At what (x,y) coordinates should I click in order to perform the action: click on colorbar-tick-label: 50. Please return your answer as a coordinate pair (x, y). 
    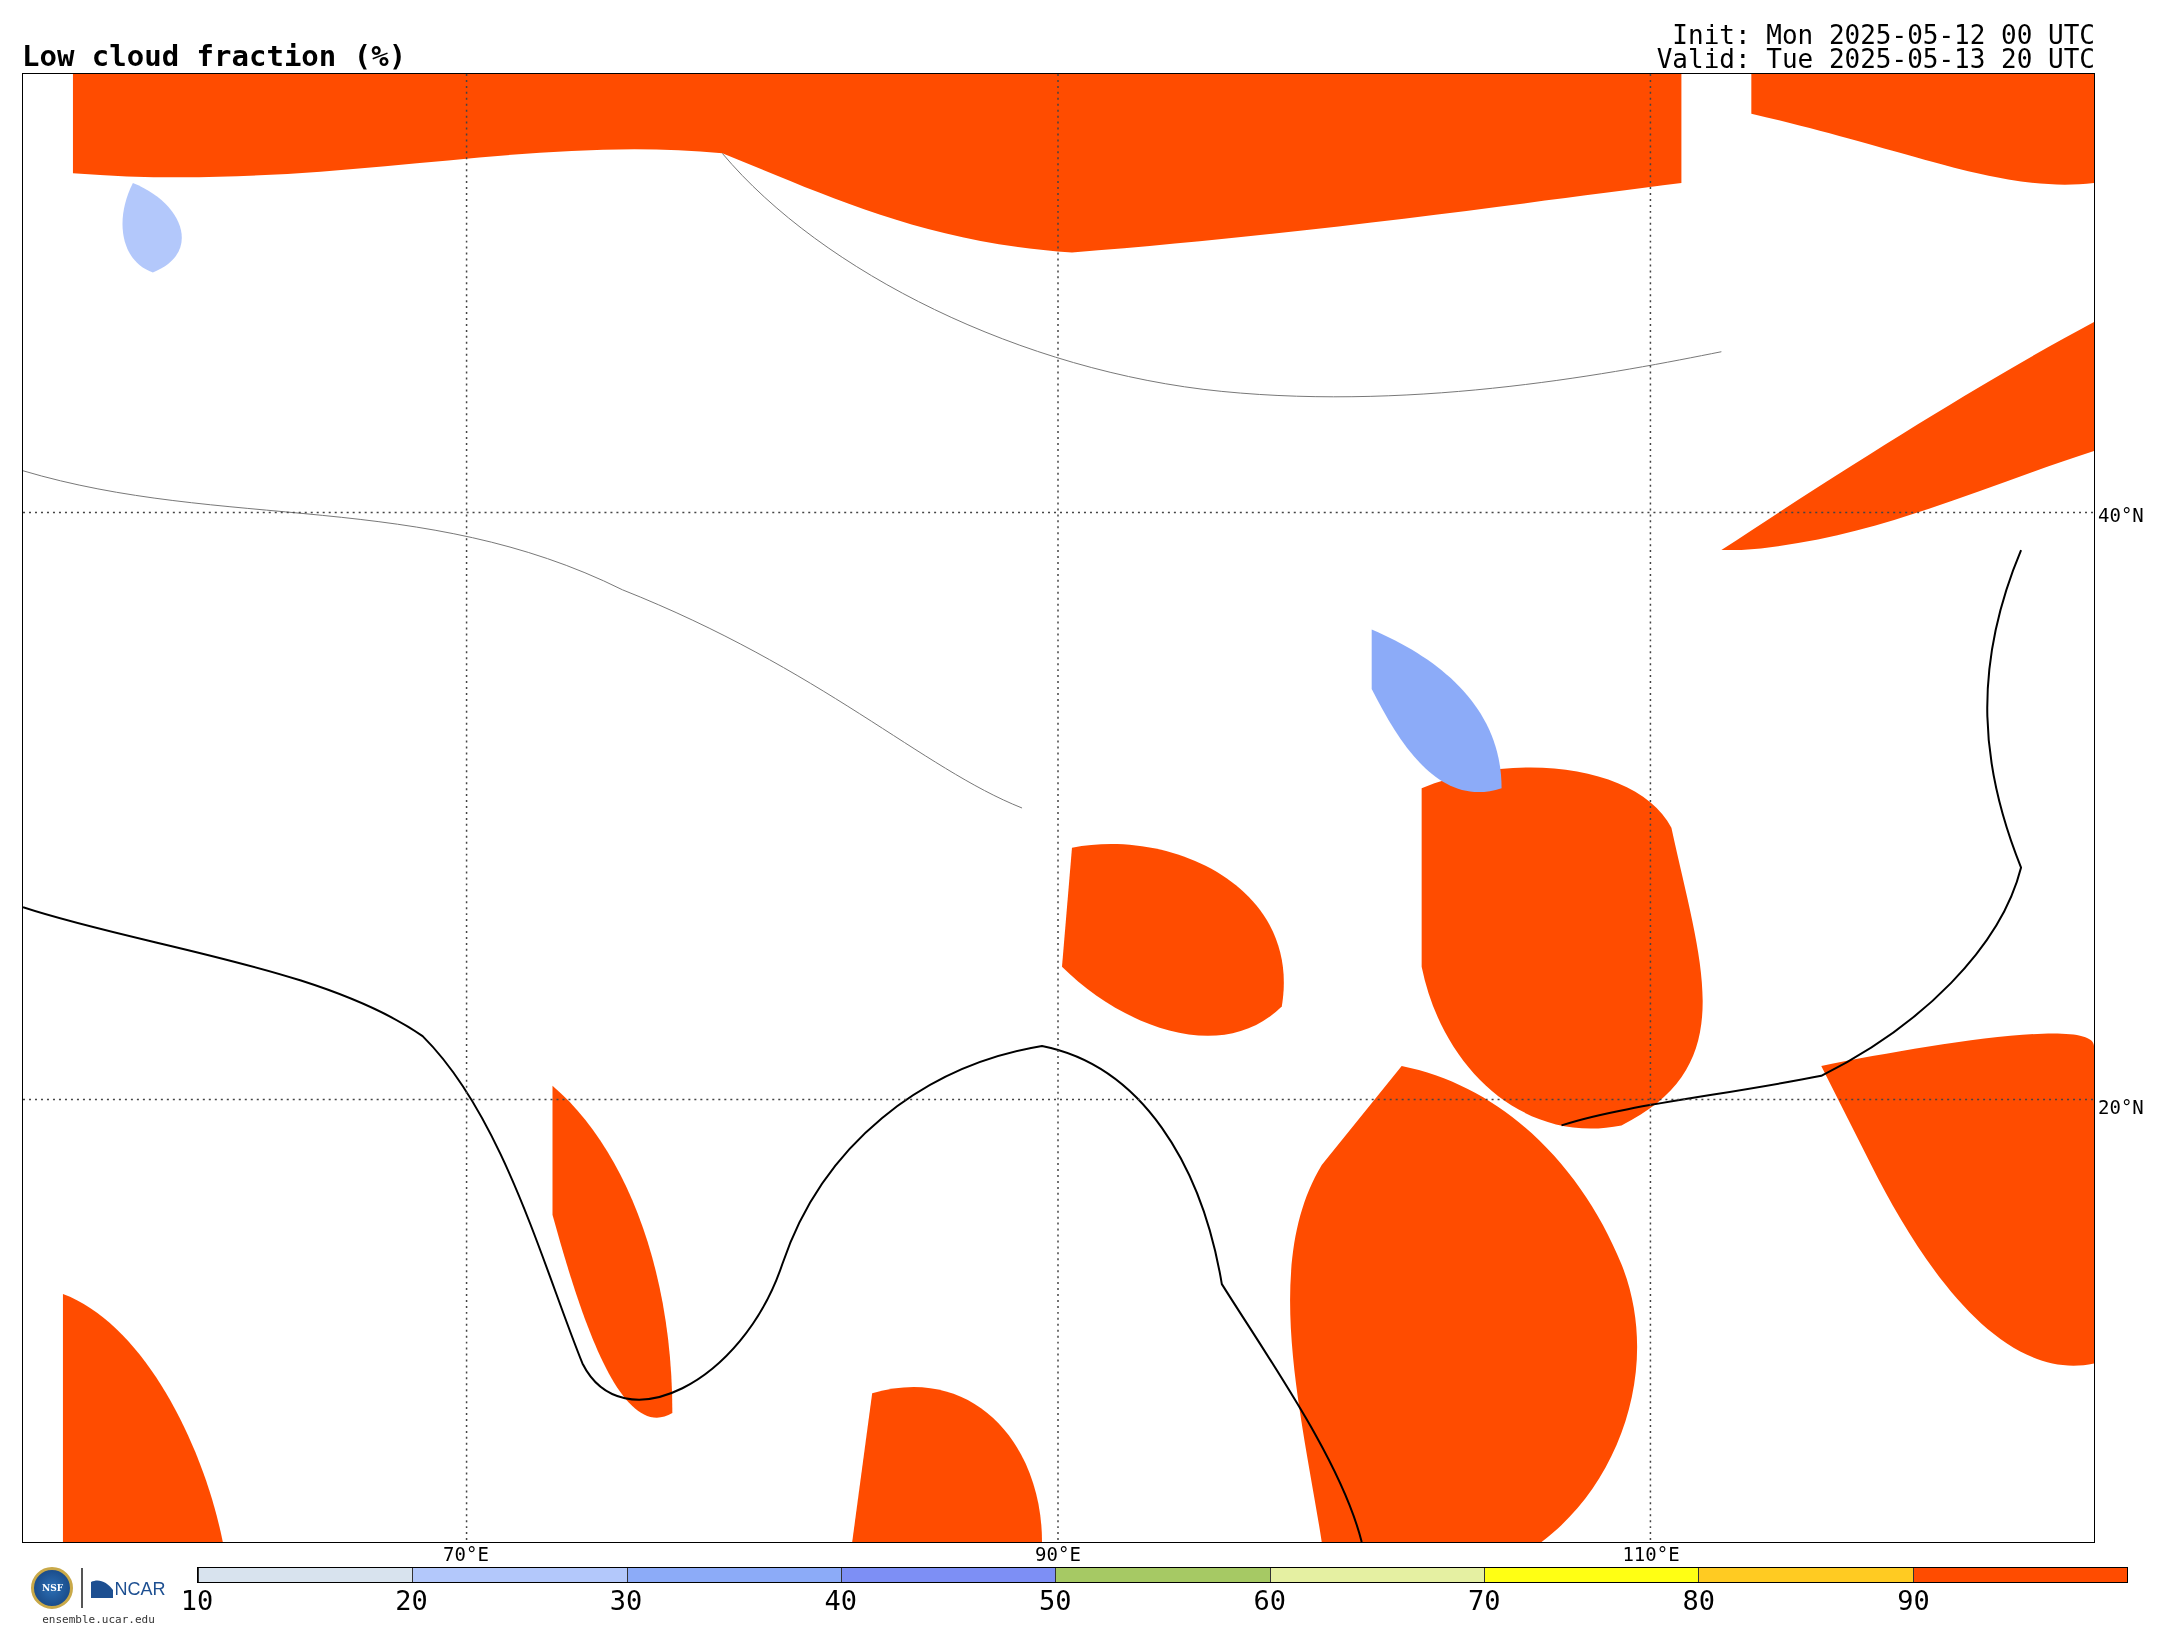
    Looking at the image, I should click on (1055, 1600).